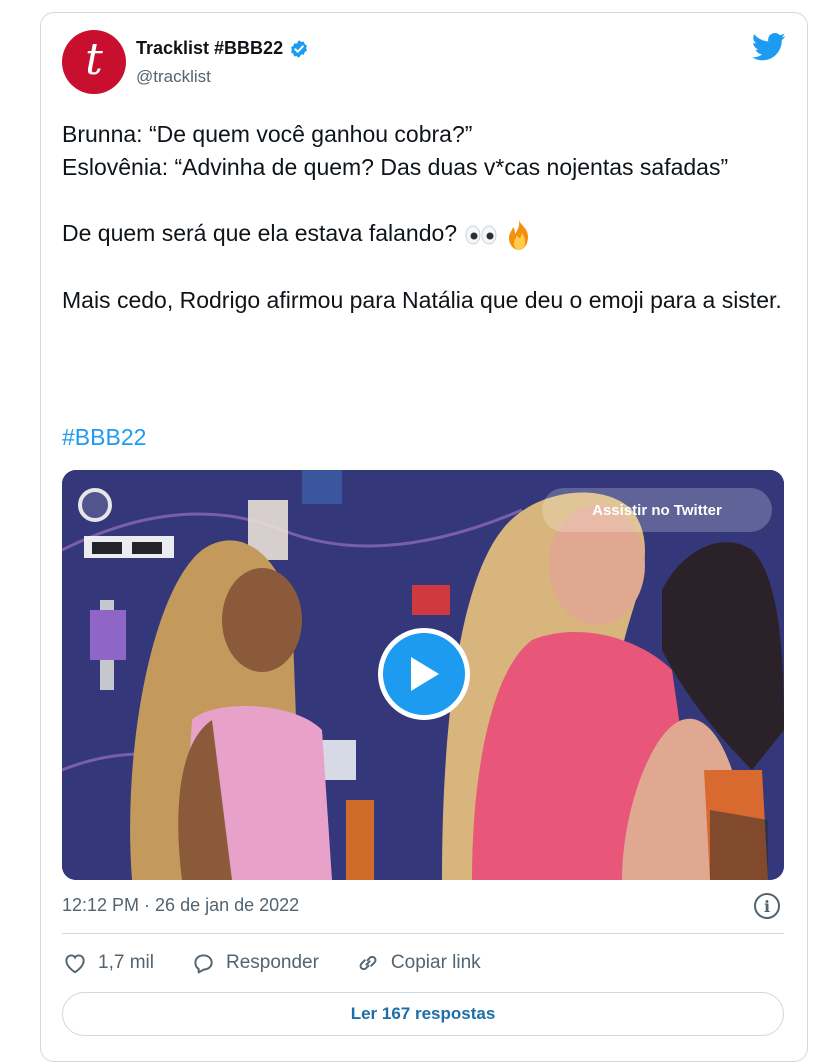 Image resolution: width=828 pixels, height=1062 pixels. I want to click on author-row: Tracklist #BBB22, so click(222, 48).